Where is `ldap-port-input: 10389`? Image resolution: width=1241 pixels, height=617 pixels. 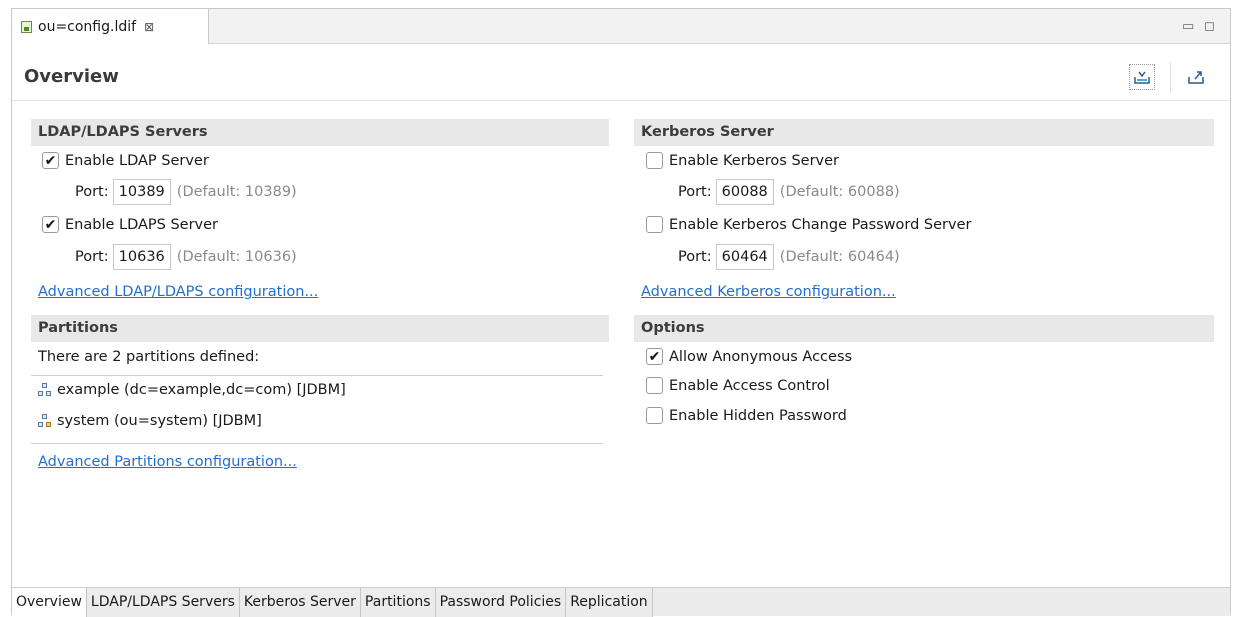 ldap-port-input: 10389 is located at coordinates (141, 192).